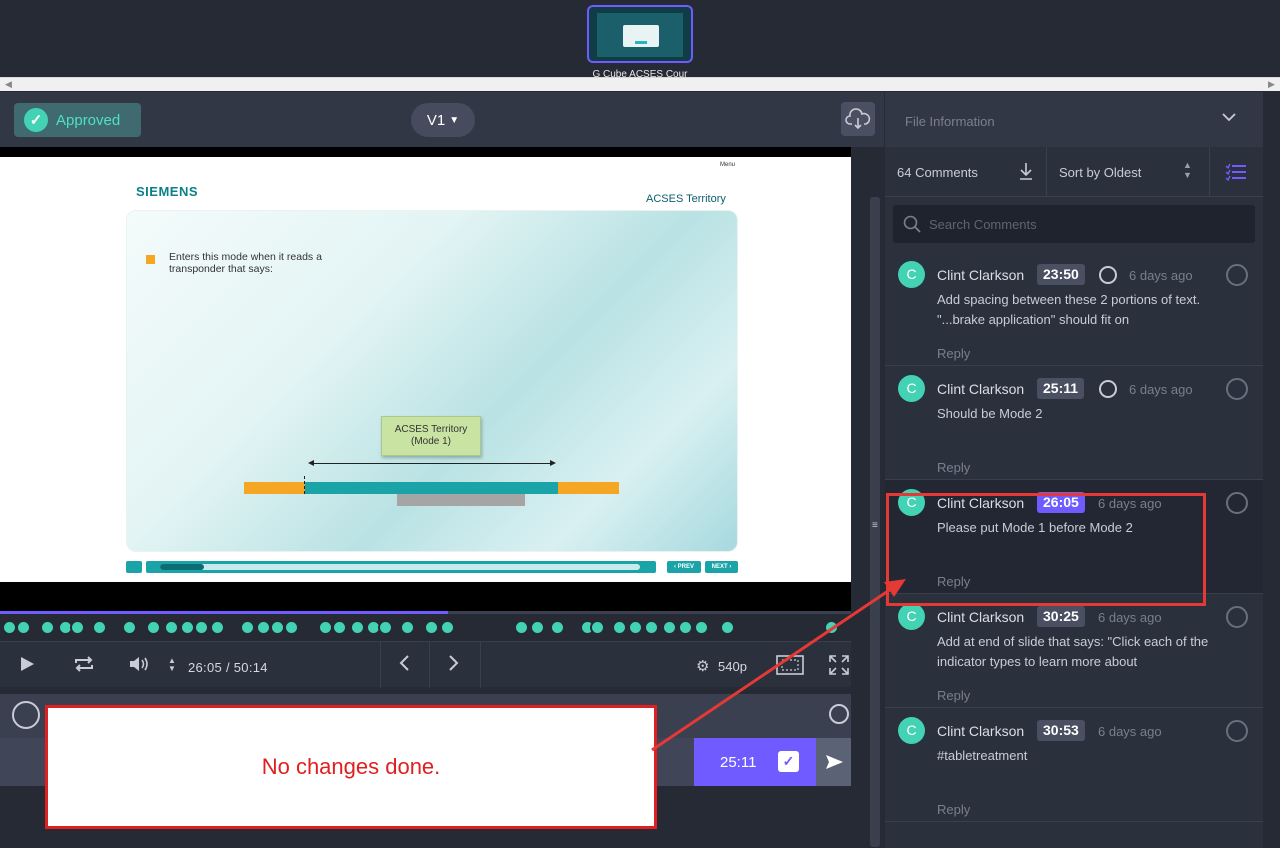  What do you see at coordinates (839, 714) in the screenshot?
I see `emoji-icon` at bounding box center [839, 714].